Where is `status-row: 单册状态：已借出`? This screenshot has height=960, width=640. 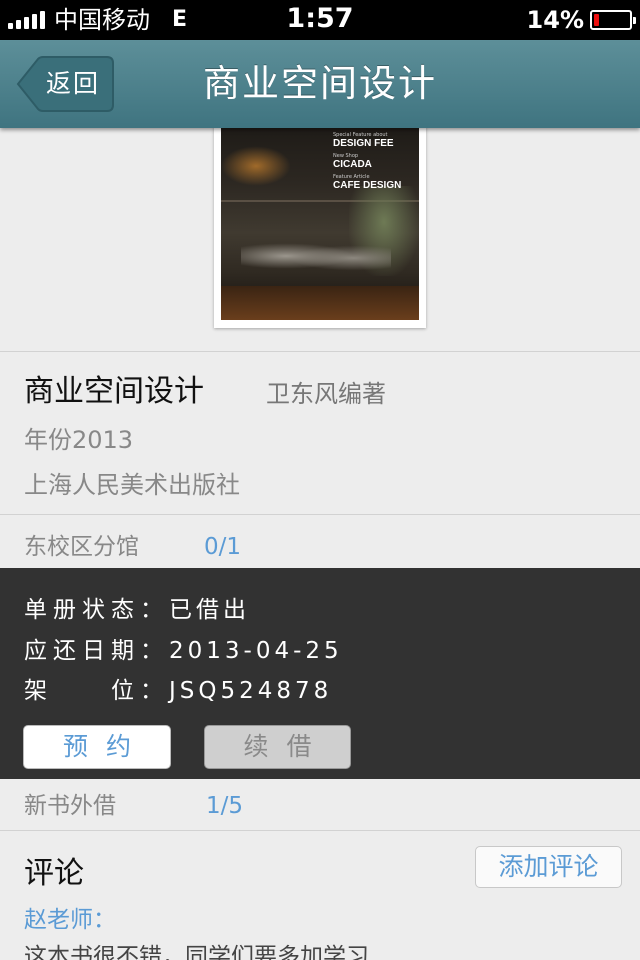 status-row: 单册状态：已借出 is located at coordinates (137, 610).